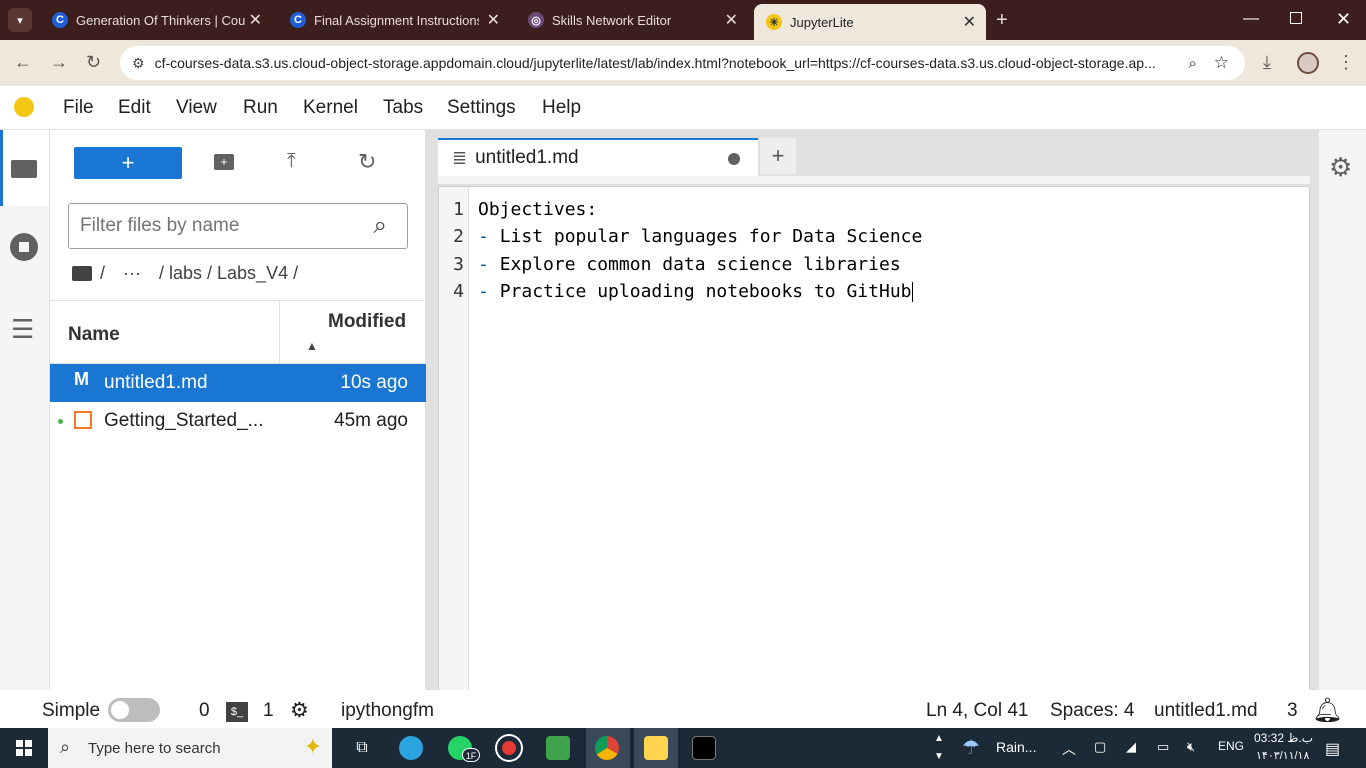  Describe the element at coordinates (93, 62) in the screenshot. I see `reload-icon: ↻` at that location.